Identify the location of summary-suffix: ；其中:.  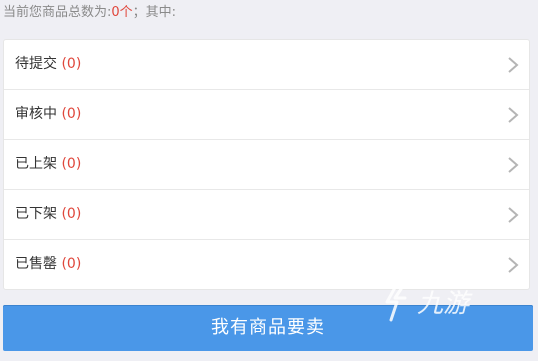
(154, 12).